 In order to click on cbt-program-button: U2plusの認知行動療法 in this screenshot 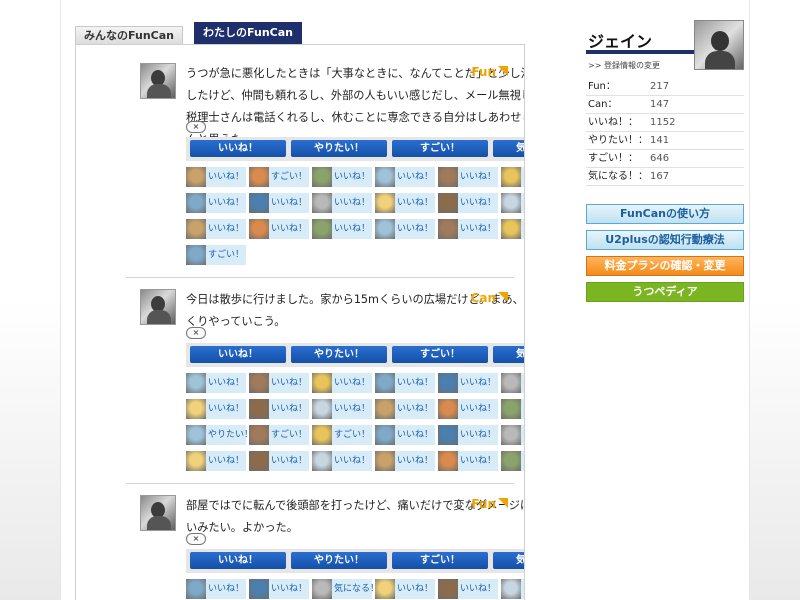, I will do `click(665, 240)`.